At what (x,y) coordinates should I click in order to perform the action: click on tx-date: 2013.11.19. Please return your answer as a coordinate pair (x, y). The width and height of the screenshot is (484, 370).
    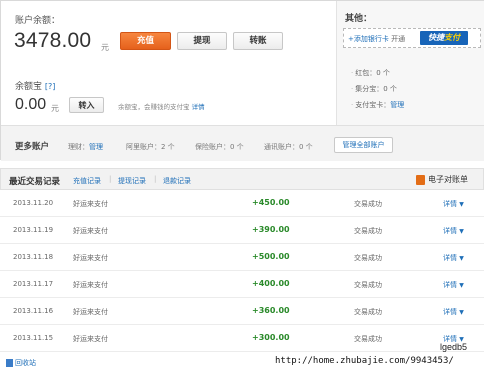
    Looking at the image, I should click on (33, 230).